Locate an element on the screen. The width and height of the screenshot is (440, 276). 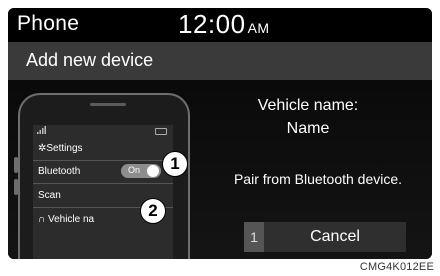
signal-icon is located at coordinates (42, 131).